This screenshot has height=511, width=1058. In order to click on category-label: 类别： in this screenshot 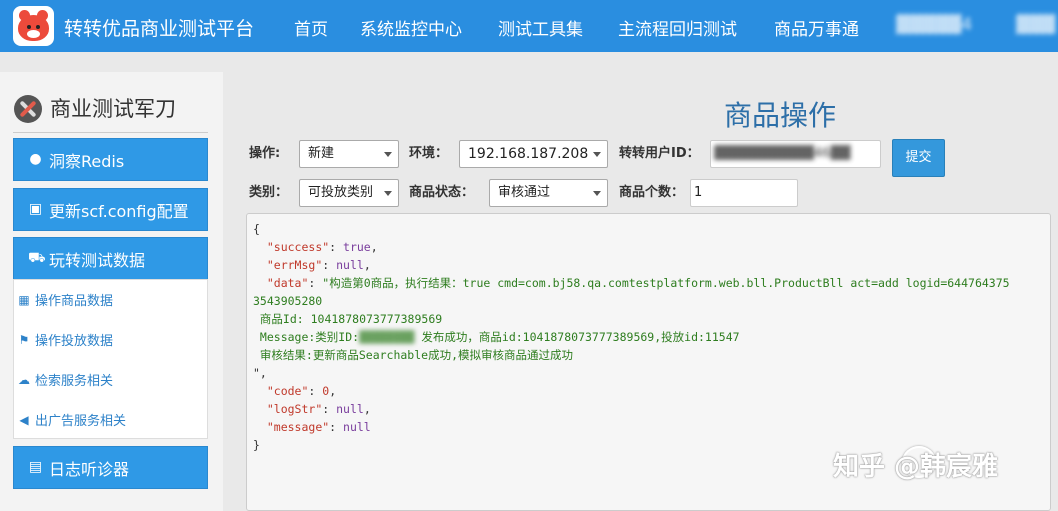, I will do `click(269, 192)`.